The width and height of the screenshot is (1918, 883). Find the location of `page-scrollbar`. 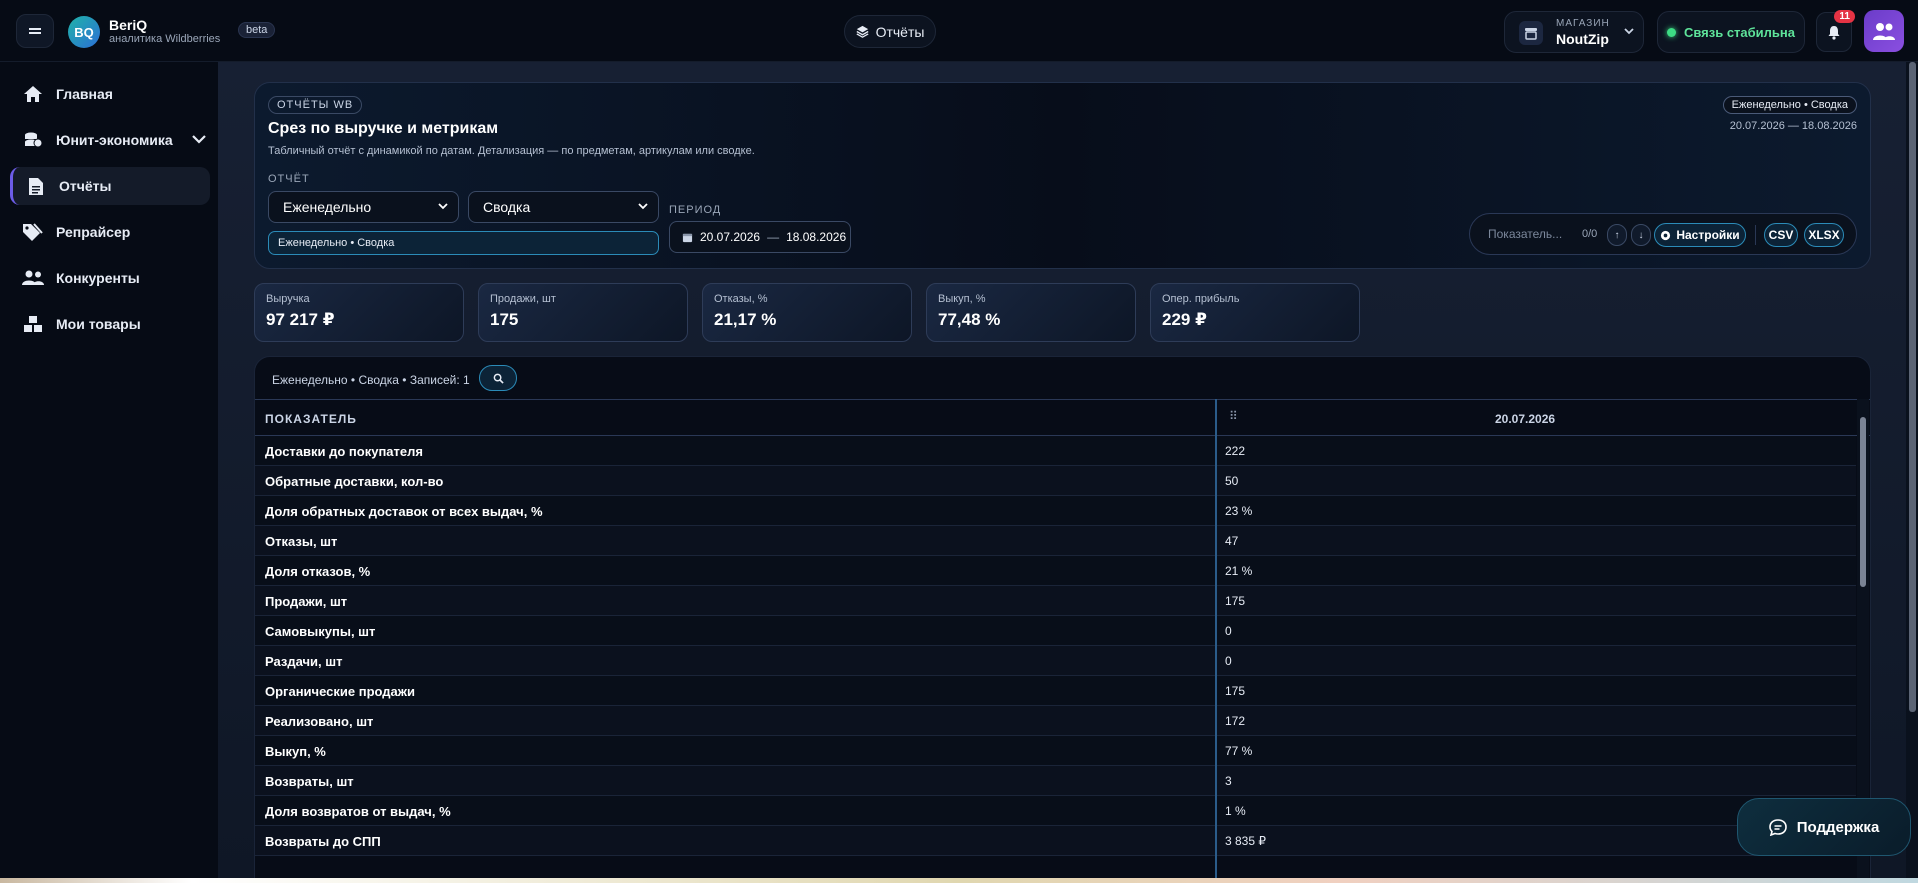

page-scrollbar is located at coordinates (1912, 472).